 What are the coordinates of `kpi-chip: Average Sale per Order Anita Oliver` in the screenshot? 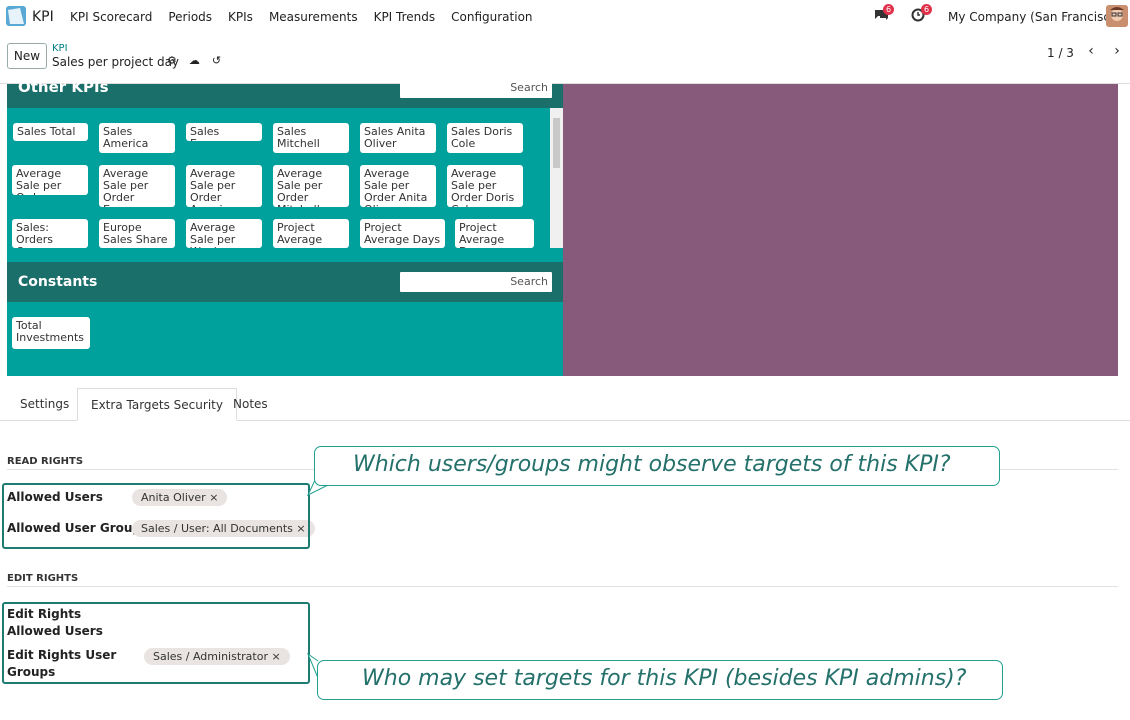 It's located at (398, 186).